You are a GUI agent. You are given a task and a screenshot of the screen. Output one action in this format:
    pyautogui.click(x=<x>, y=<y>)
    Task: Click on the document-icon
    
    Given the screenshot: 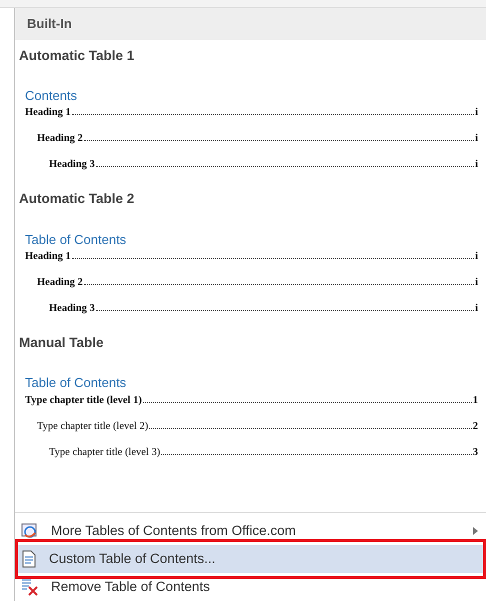 What is the action you would take?
    pyautogui.click(x=29, y=559)
    